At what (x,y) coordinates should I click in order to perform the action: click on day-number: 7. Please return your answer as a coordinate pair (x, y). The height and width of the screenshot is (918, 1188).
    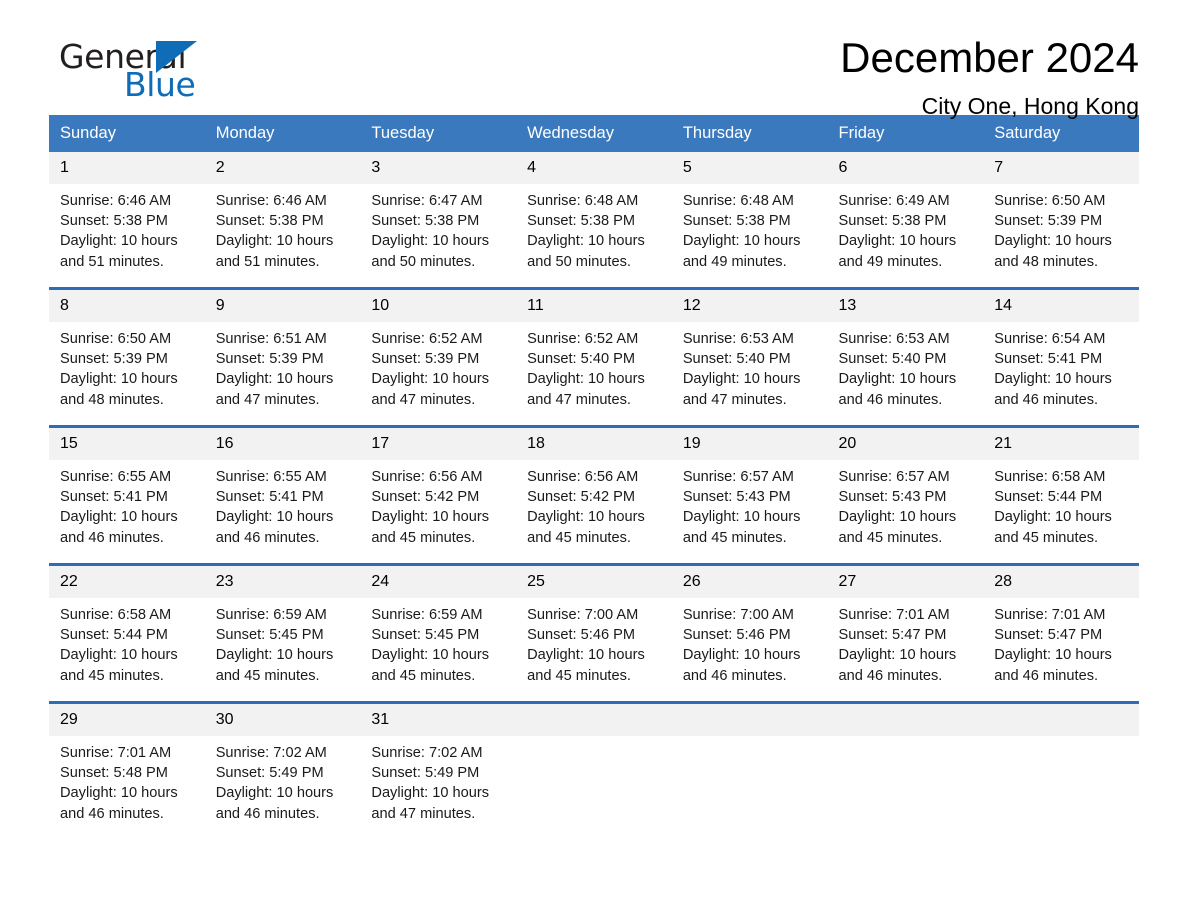
    Looking at the image, I should click on (1061, 168).